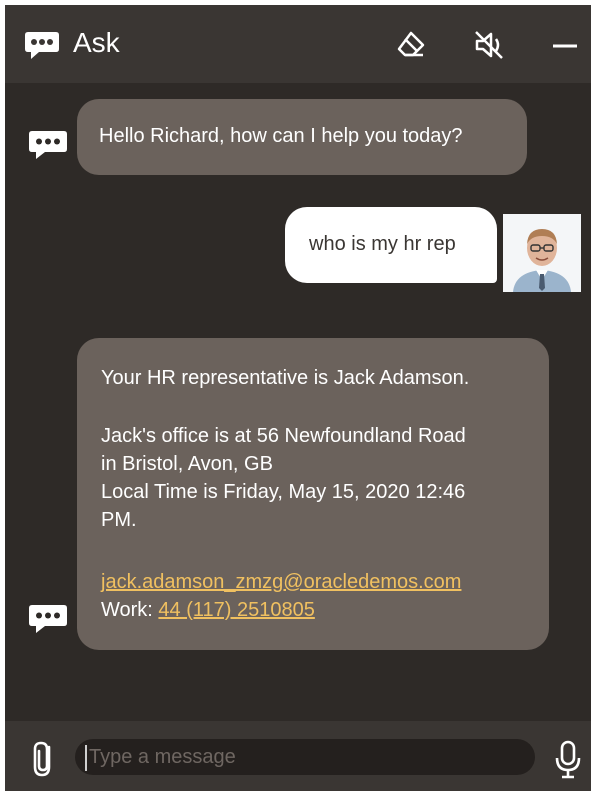 Image resolution: width=598 pixels, height=796 pixels. What do you see at coordinates (285, 378) in the screenshot?
I see `response-line: Your HR representative is Jack Adamson.` at bounding box center [285, 378].